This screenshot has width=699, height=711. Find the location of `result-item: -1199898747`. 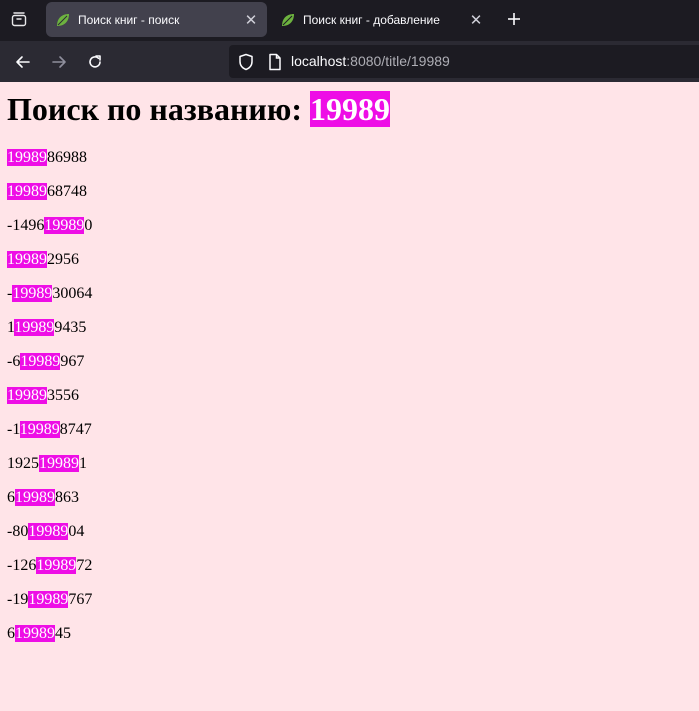

result-item: -1199898747 is located at coordinates (49, 437).